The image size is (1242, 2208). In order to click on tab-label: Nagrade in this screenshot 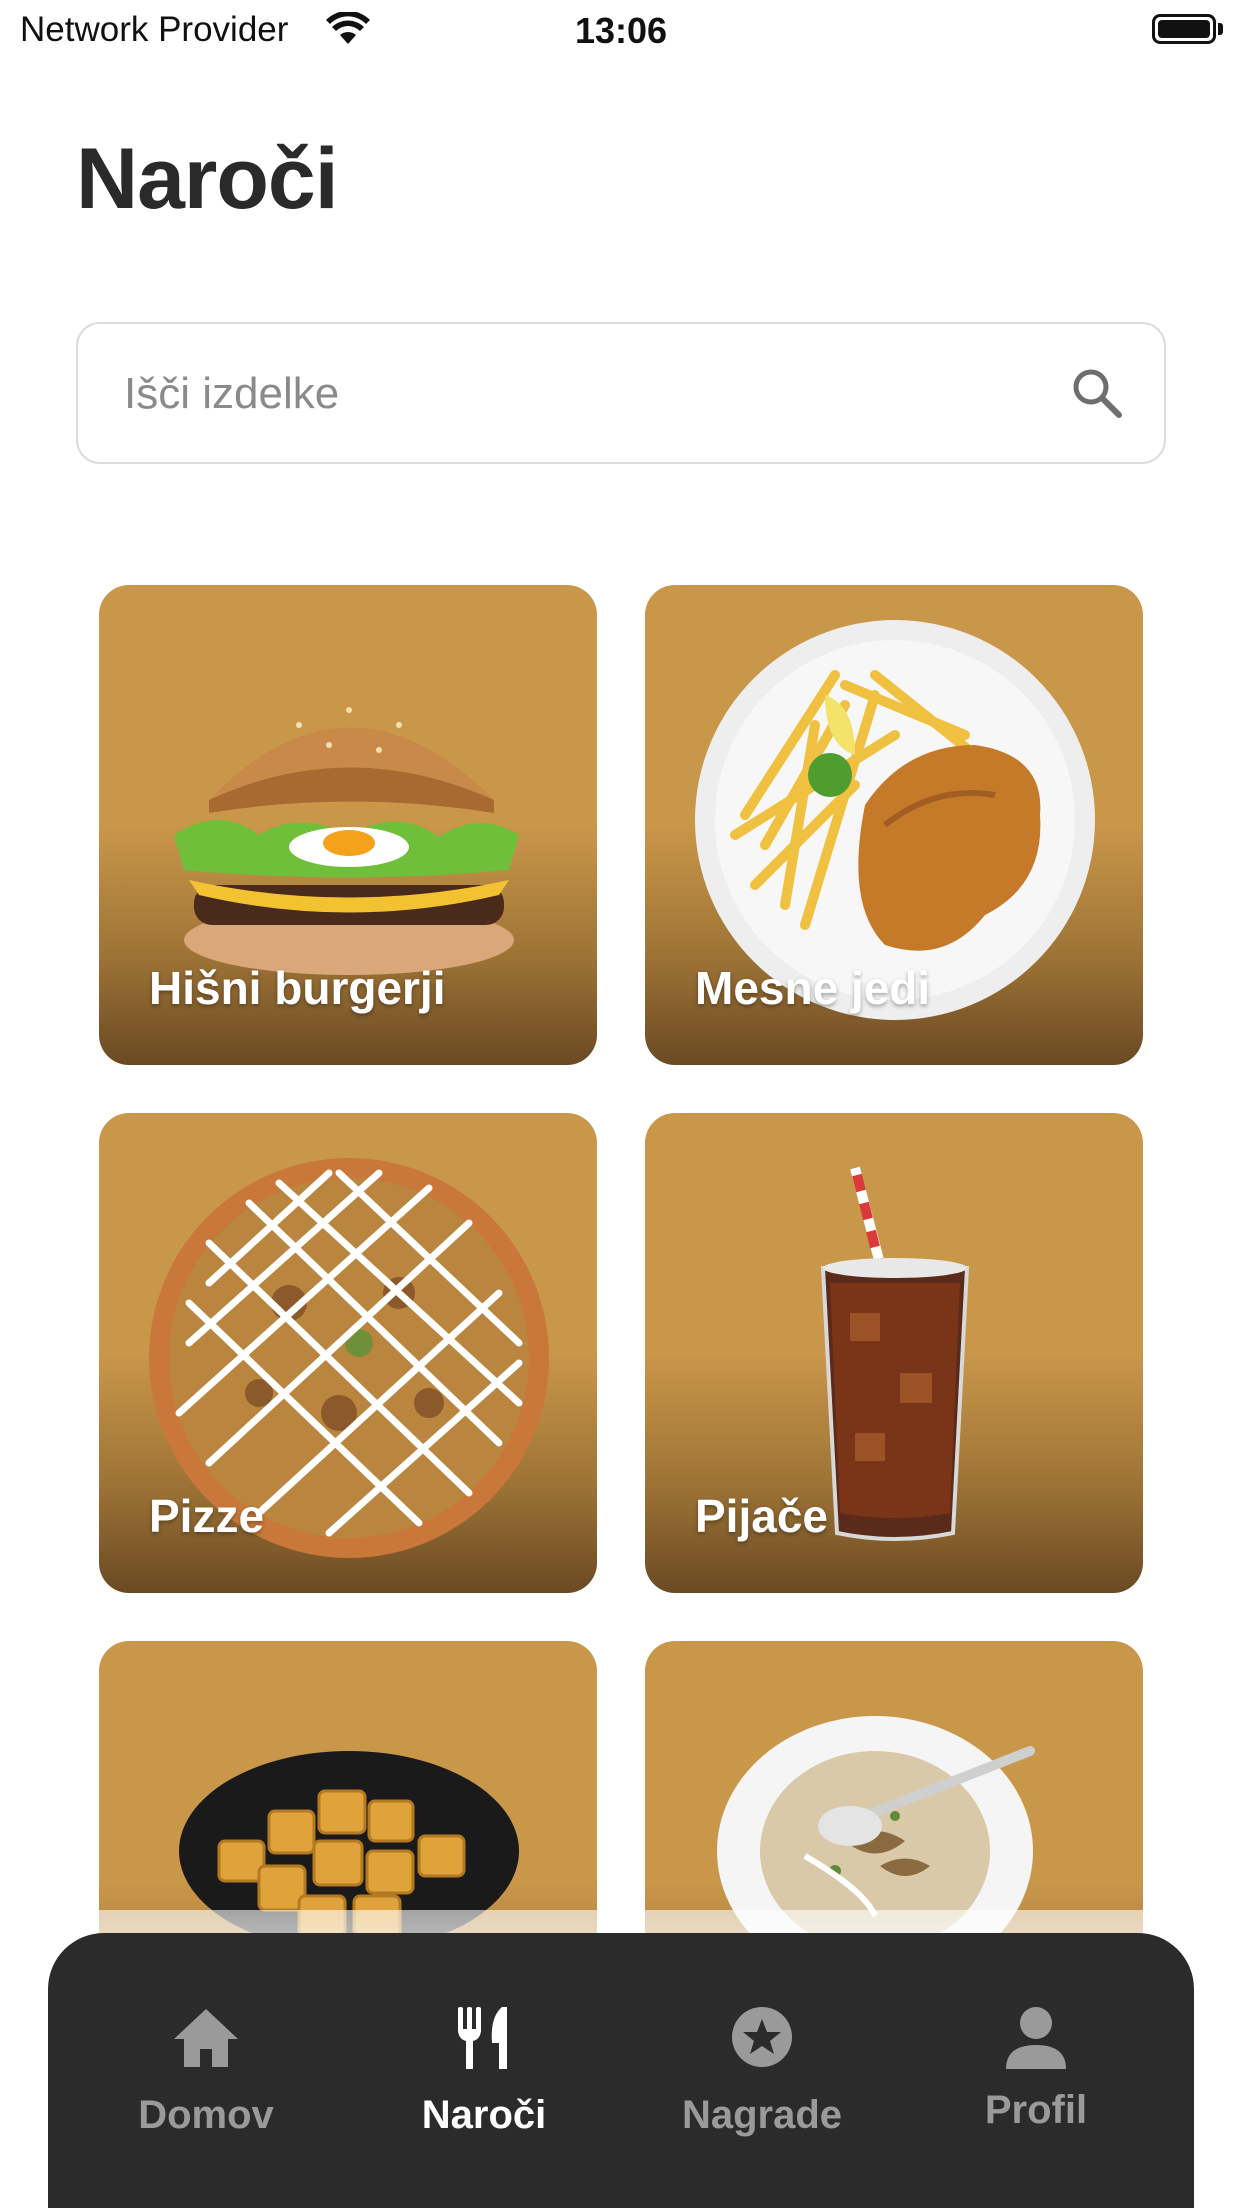, I will do `click(762, 2115)`.